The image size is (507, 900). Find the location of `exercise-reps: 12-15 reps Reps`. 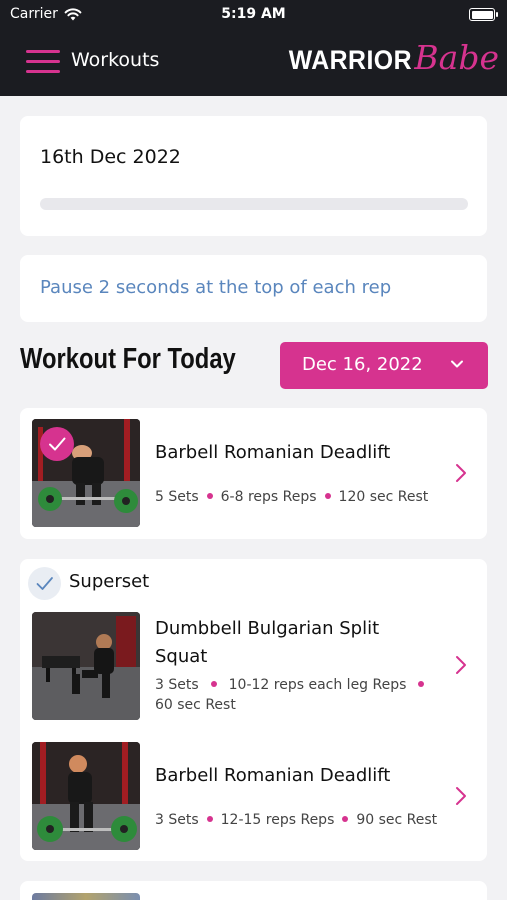

exercise-reps: 12-15 reps Reps is located at coordinates (277, 820).